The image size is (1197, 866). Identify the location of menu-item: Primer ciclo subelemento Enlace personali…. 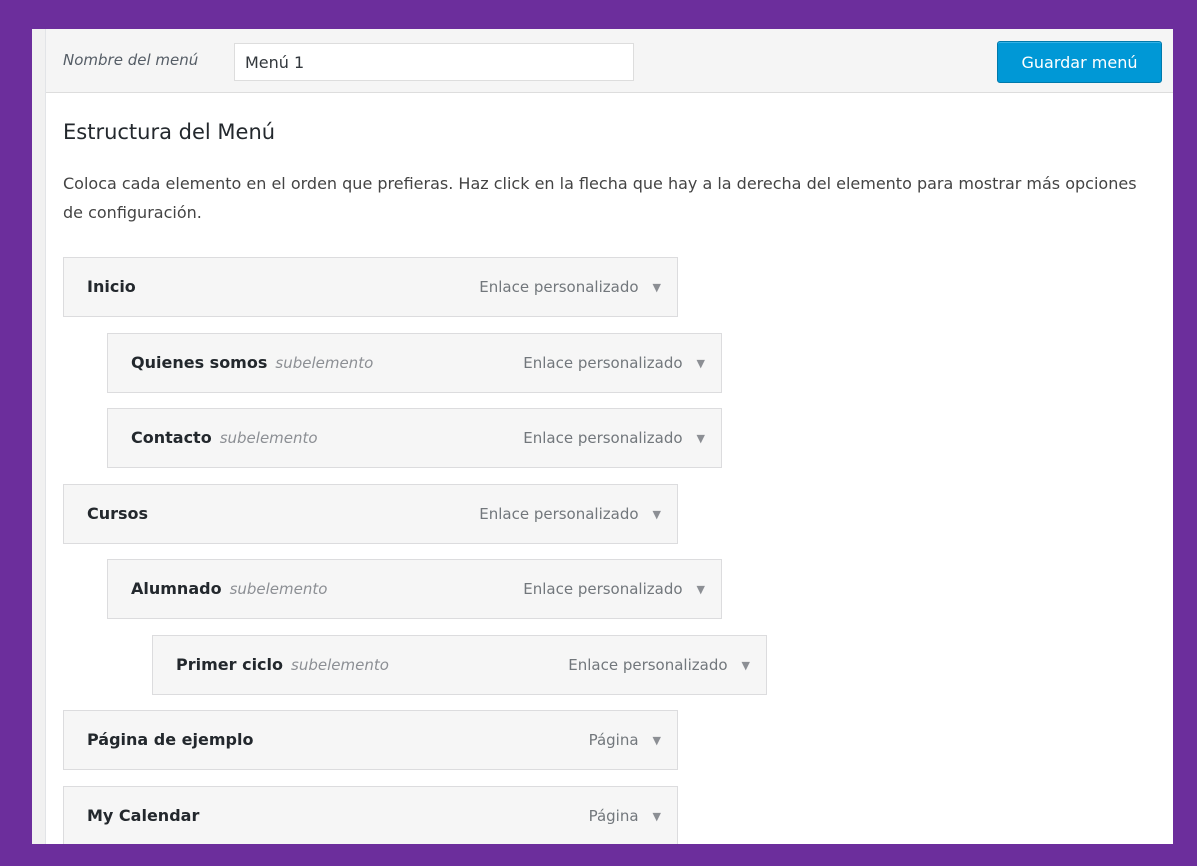
(459, 665).